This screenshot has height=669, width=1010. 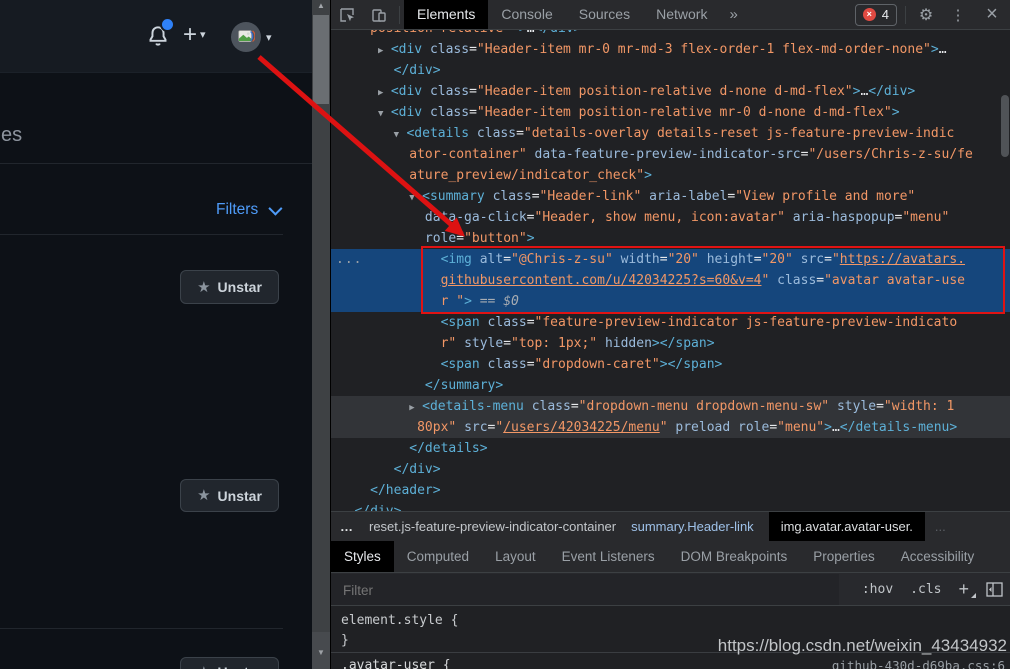 What do you see at coordinates (734, 556) in the screenshot?
I see `styles-tab-dom-breakpoints: DOM Breakpoints` at bounding box center [734, 556].